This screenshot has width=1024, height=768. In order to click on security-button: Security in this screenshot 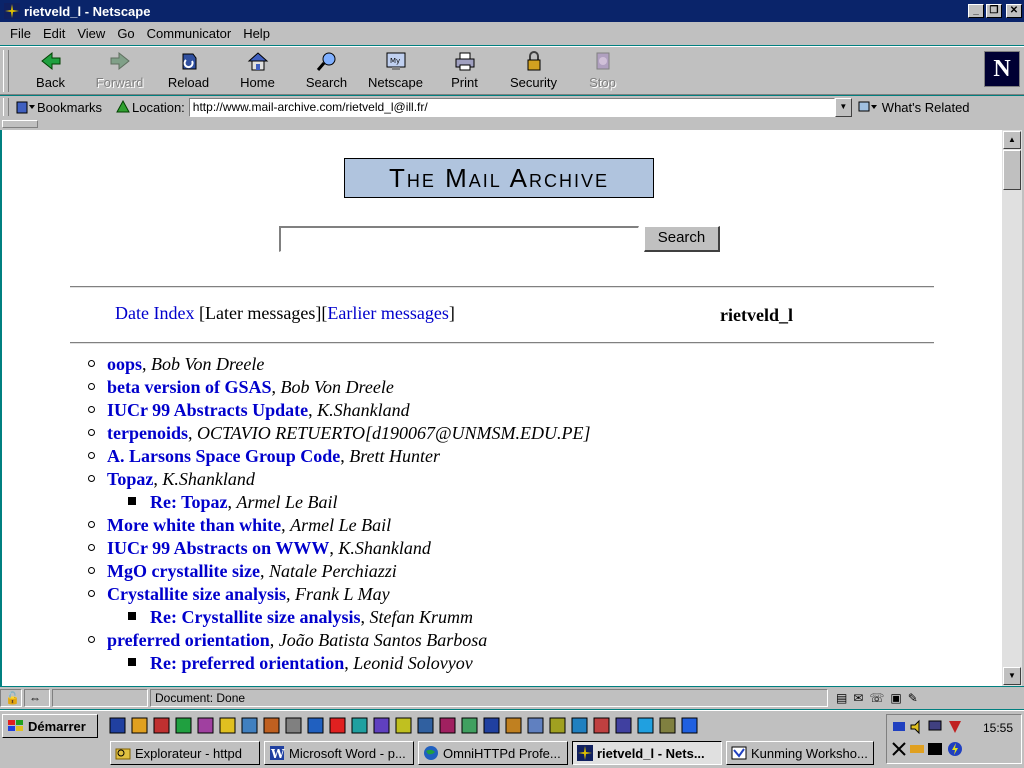, I will do `click(533, 70)`.